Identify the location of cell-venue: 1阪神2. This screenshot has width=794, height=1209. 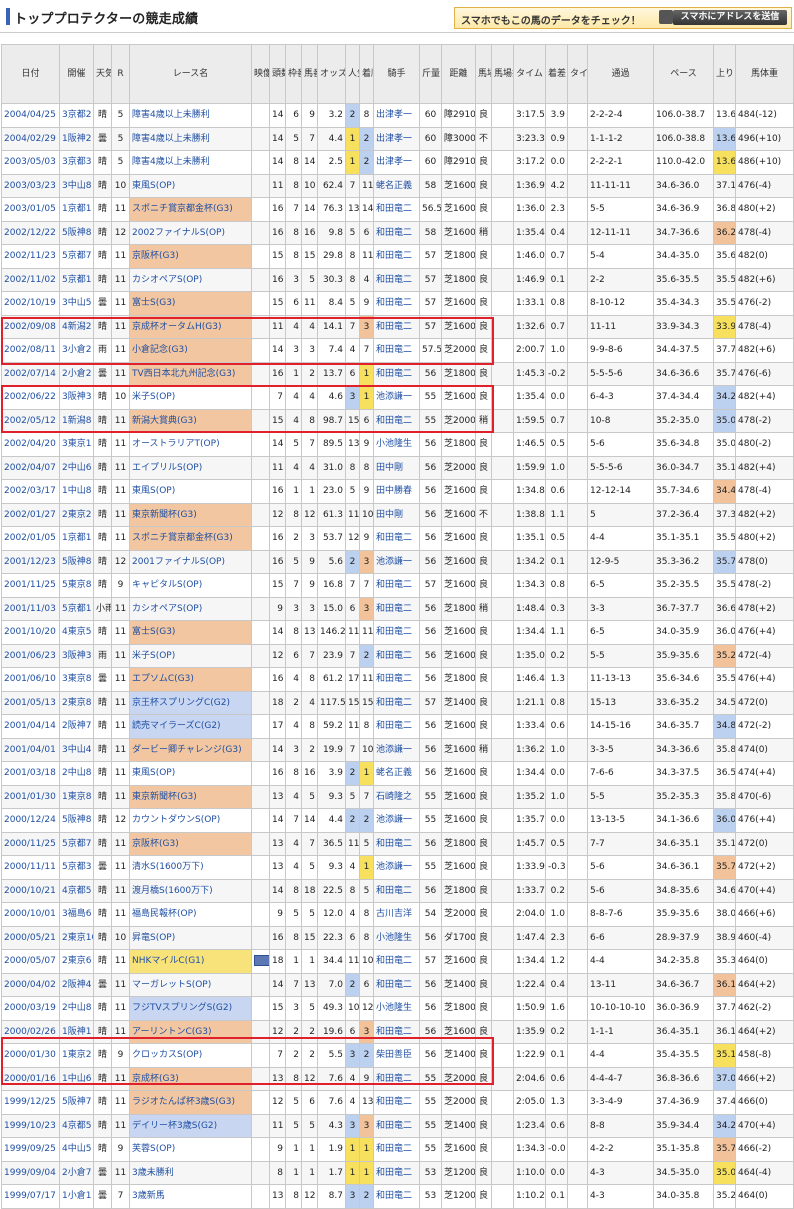
(76, 138).